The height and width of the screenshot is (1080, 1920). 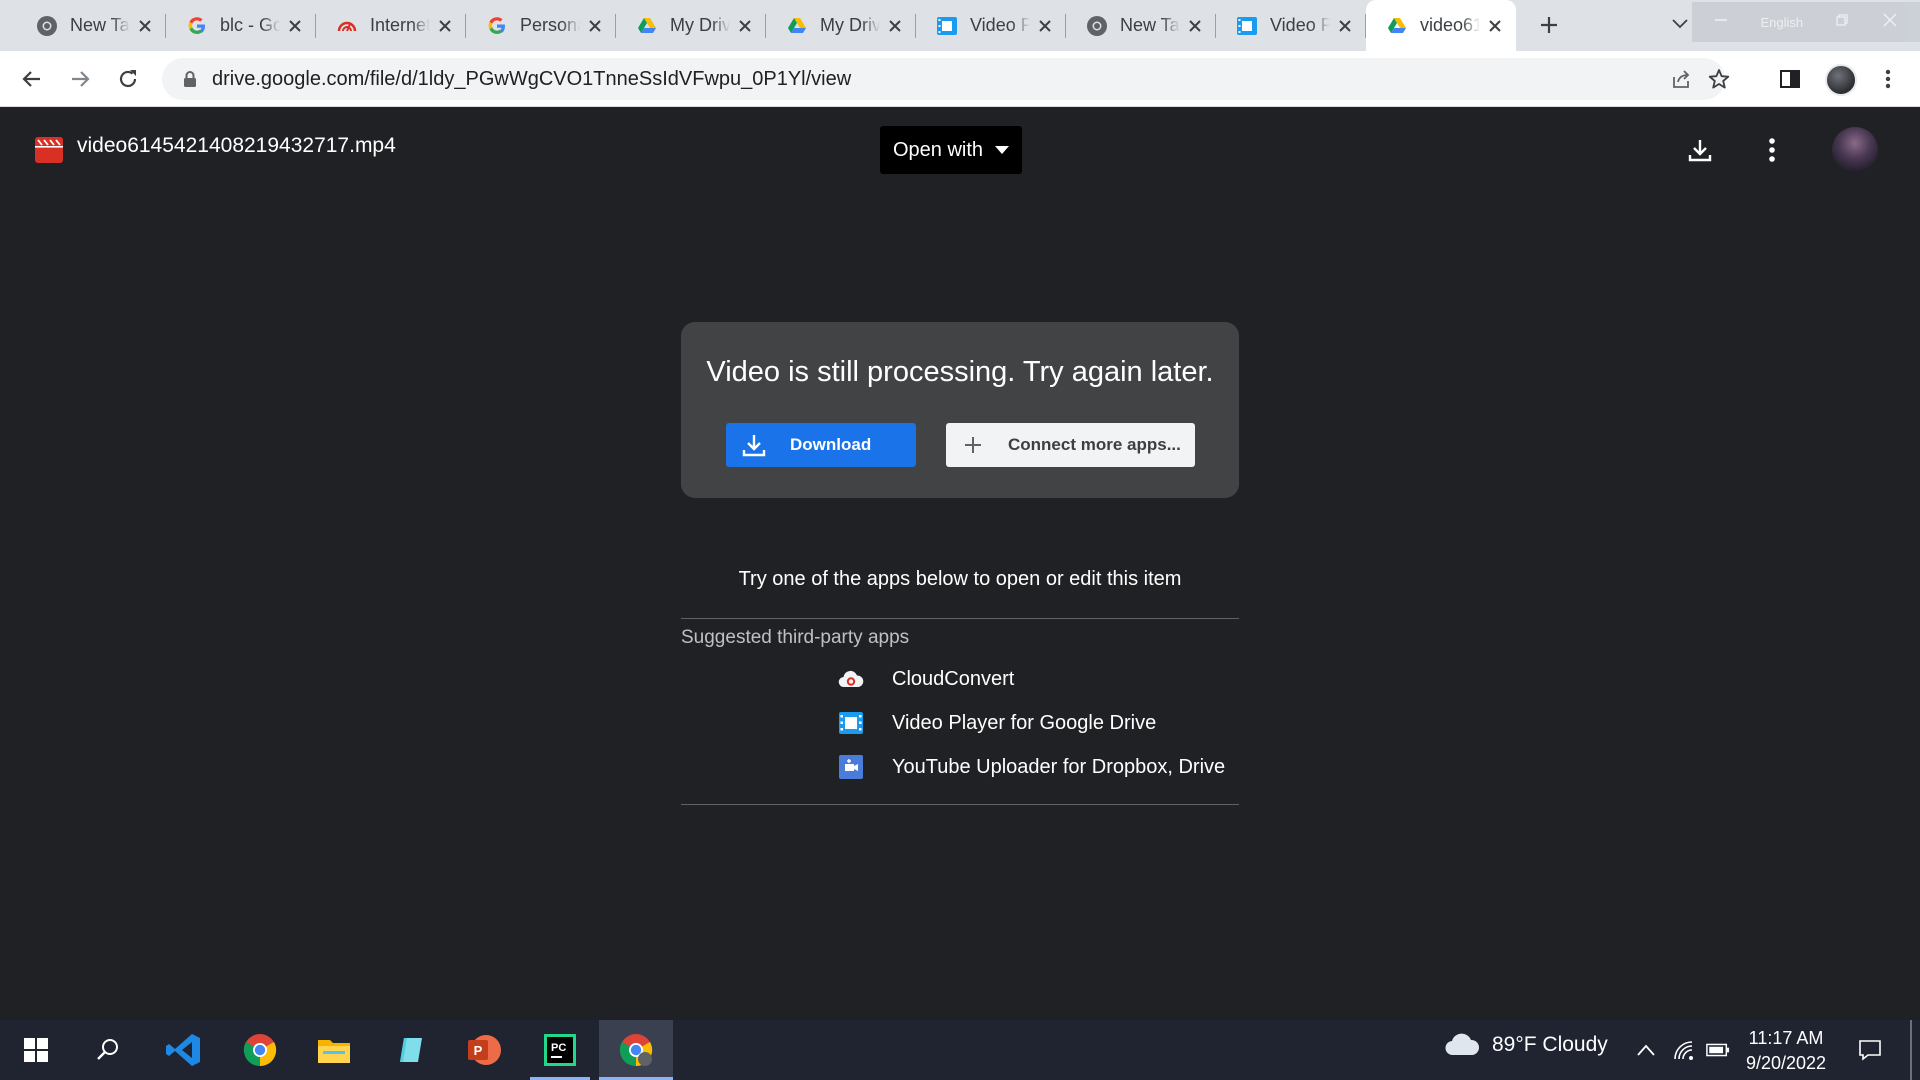 I want to click on tab-search-button, so click(x=1680, y=24).